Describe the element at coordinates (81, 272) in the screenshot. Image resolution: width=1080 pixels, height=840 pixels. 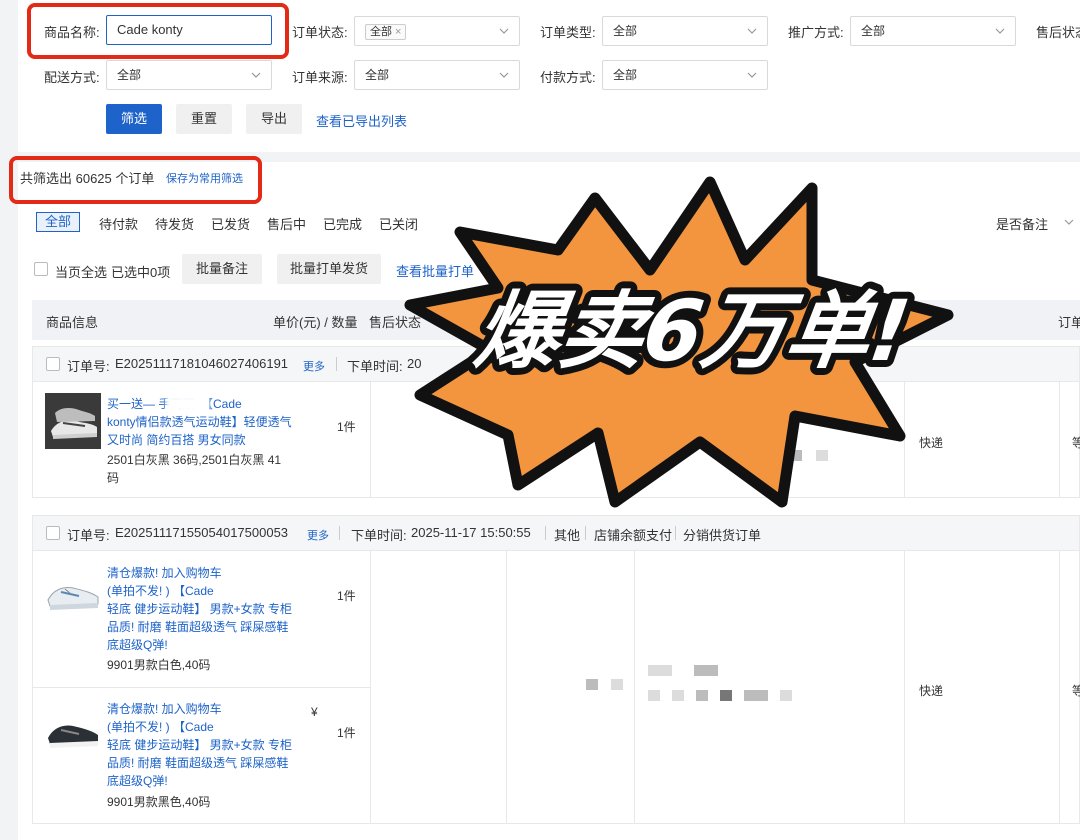
I see `select-page-label: 当页全选` at that location.